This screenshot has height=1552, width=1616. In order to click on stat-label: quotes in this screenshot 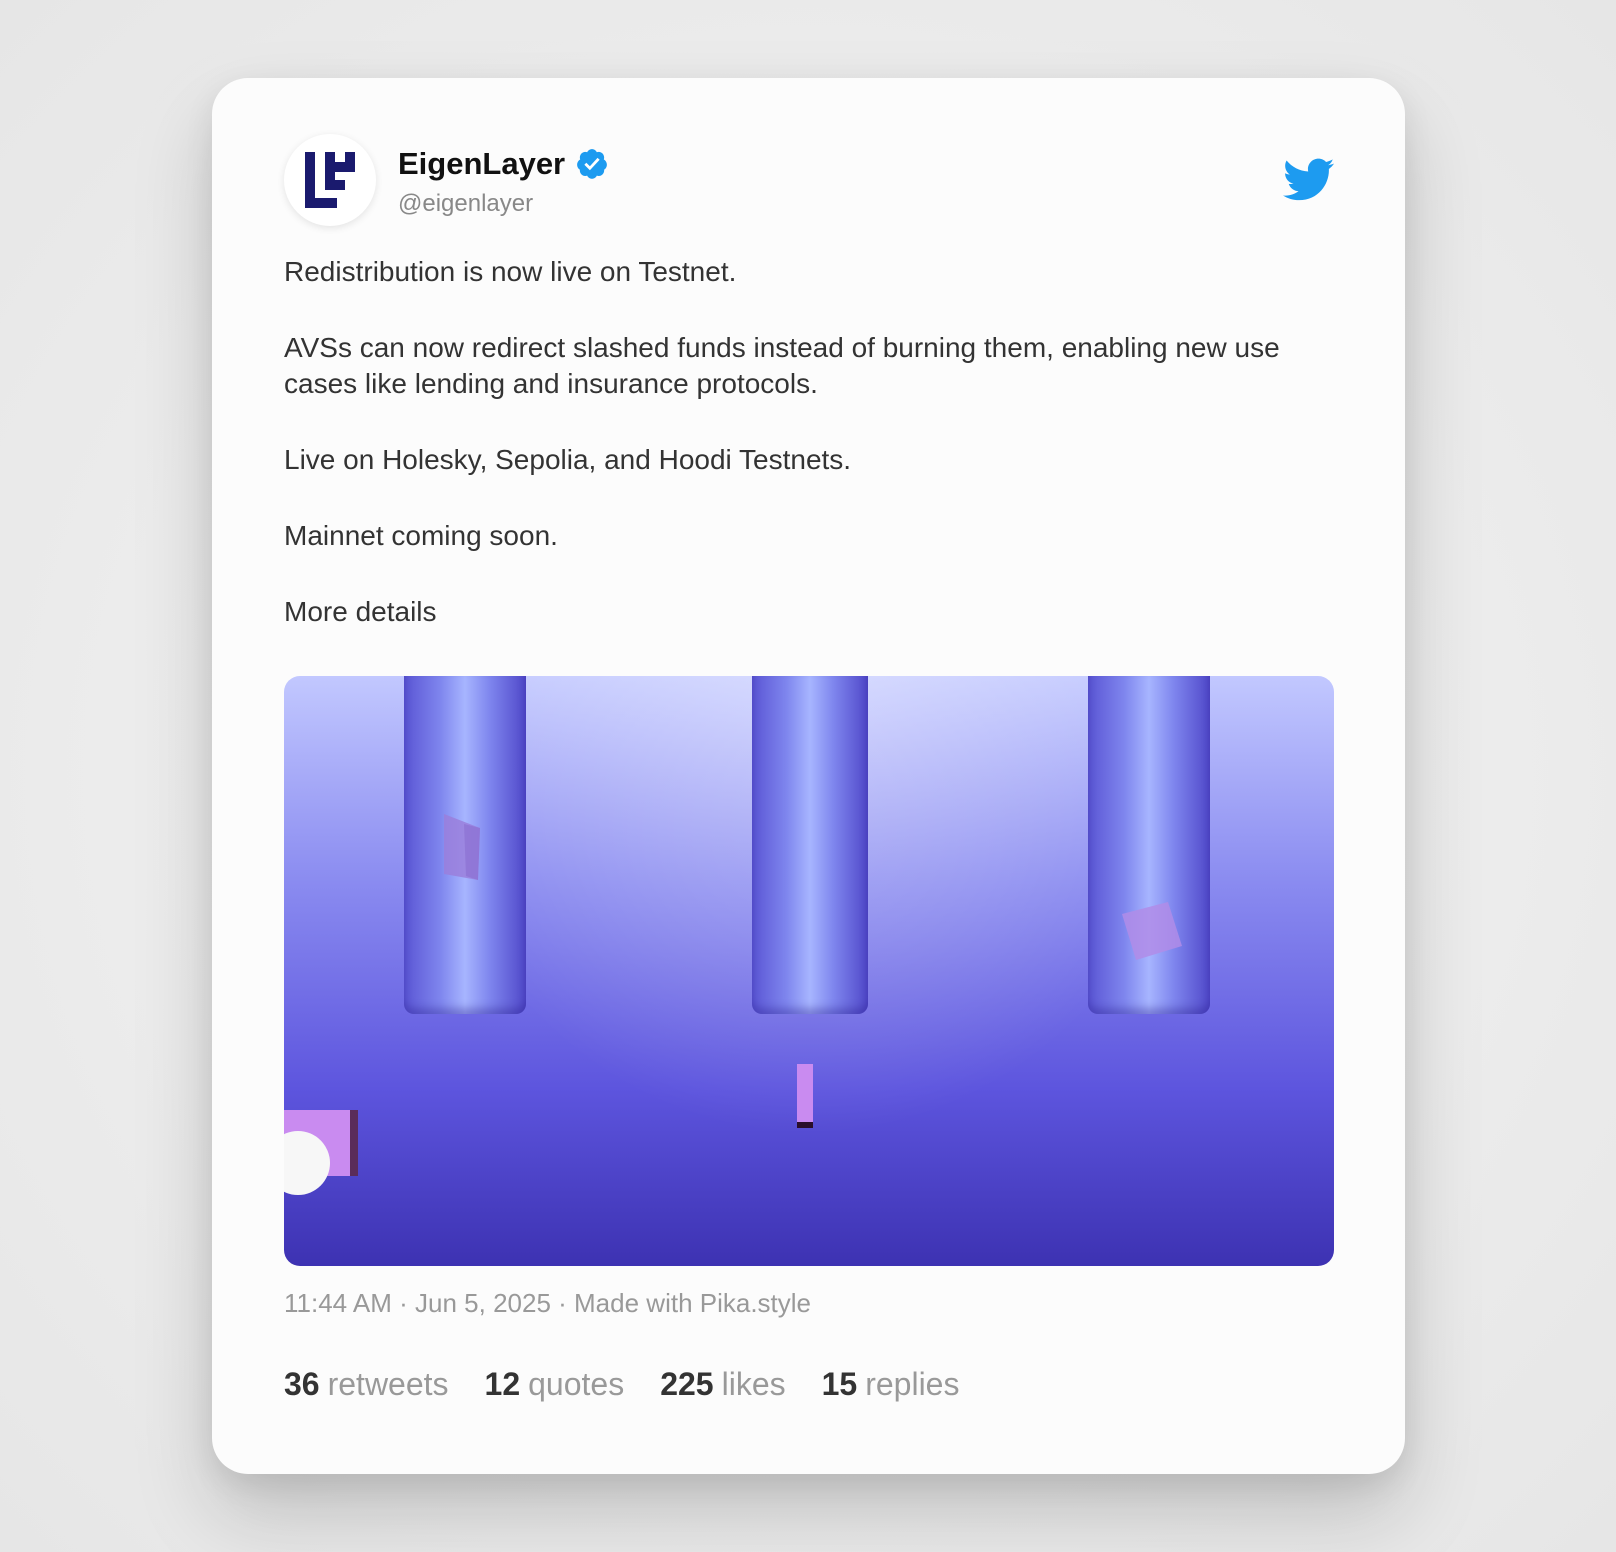, I will do `click(576, 1384)`.